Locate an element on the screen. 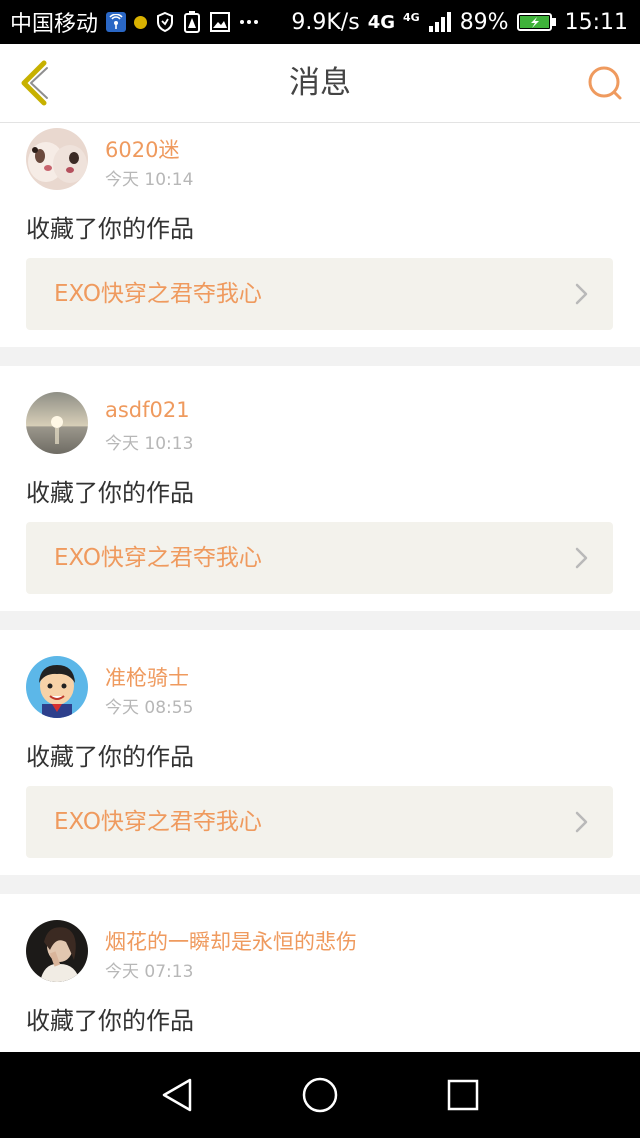  nav-recents-button is located at coordinates (463, 1095).